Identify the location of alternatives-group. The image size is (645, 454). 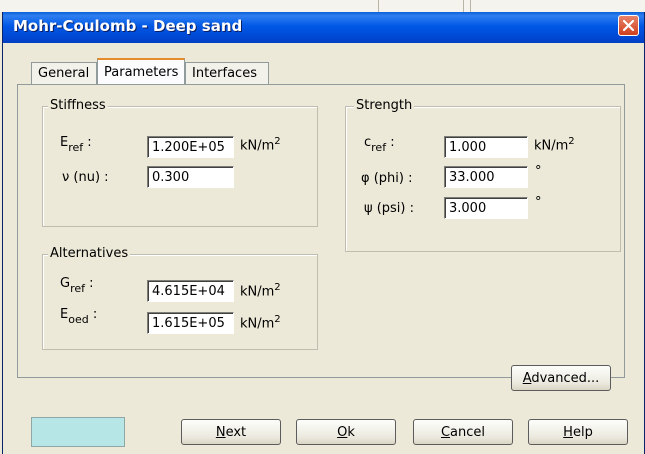
(180, 302).